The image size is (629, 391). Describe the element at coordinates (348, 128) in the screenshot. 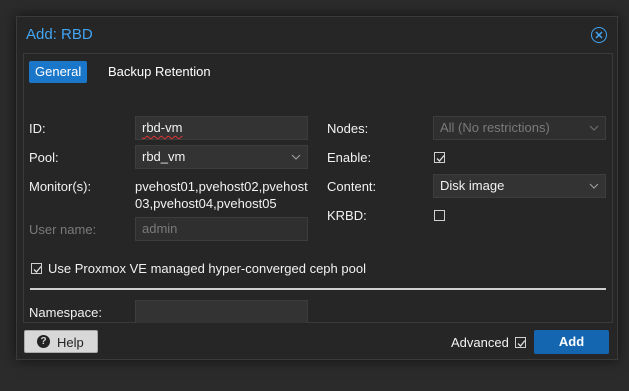

I see `nodes-label: Nodes:` at that location.